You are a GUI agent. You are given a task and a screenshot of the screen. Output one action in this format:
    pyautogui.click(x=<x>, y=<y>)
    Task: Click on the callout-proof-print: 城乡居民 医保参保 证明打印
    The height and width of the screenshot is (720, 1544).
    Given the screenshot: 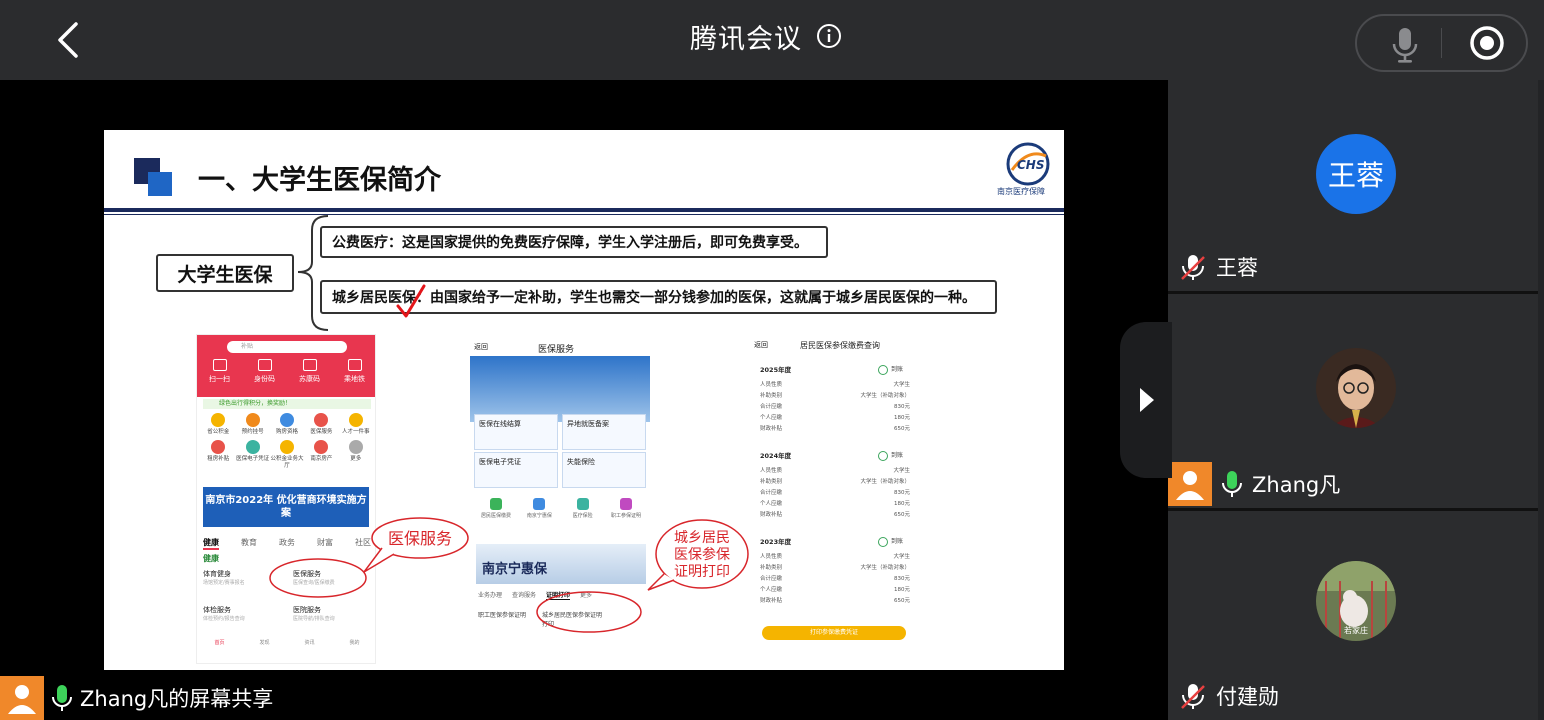 What is the action you would take?
    pyautogui.click(x=698, y=555)
    